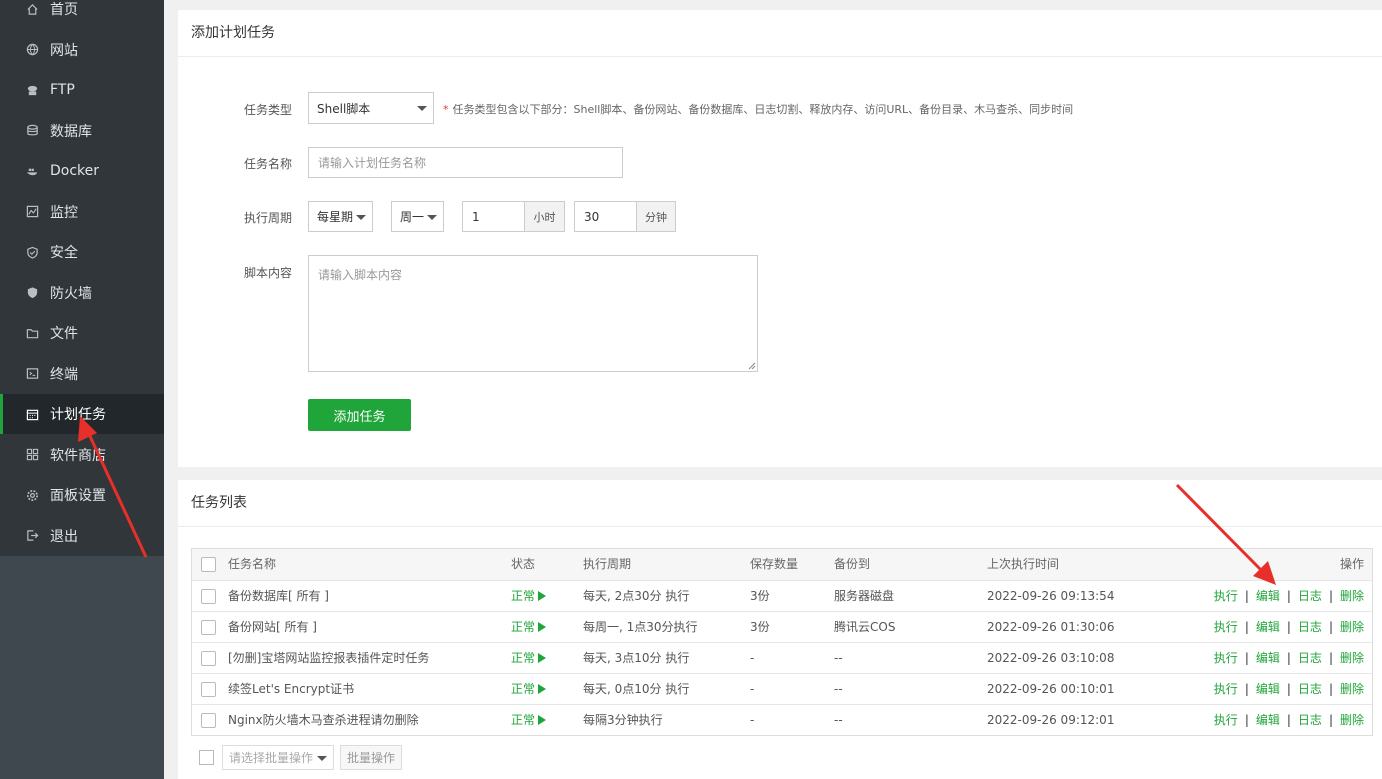 This screenshot has height=779, width=1382. I want to click on sidebar-item-12: 面板设置, so click(82, 495).